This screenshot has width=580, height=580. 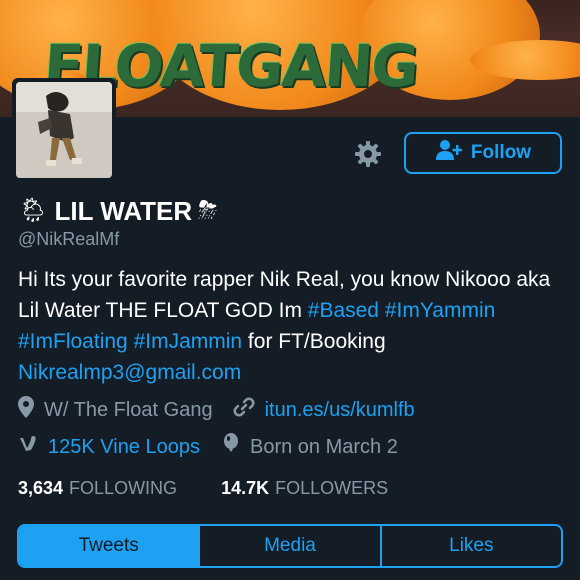 I want to click on profile-meta-row-2: 125K Vine Loops Born on March 2, so click(x=208, y=447).